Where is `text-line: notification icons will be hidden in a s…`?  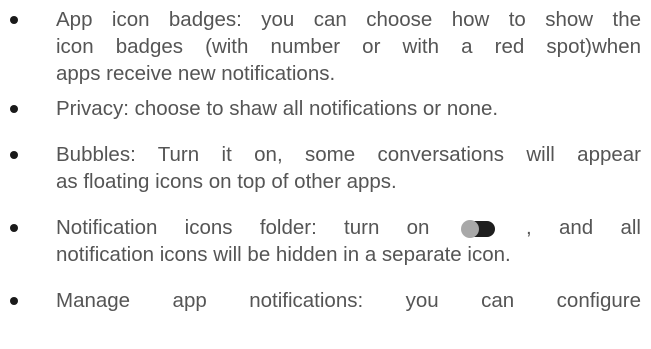
text-line: notification icons will be hidden in a s… is located at coordinates (283, 254).